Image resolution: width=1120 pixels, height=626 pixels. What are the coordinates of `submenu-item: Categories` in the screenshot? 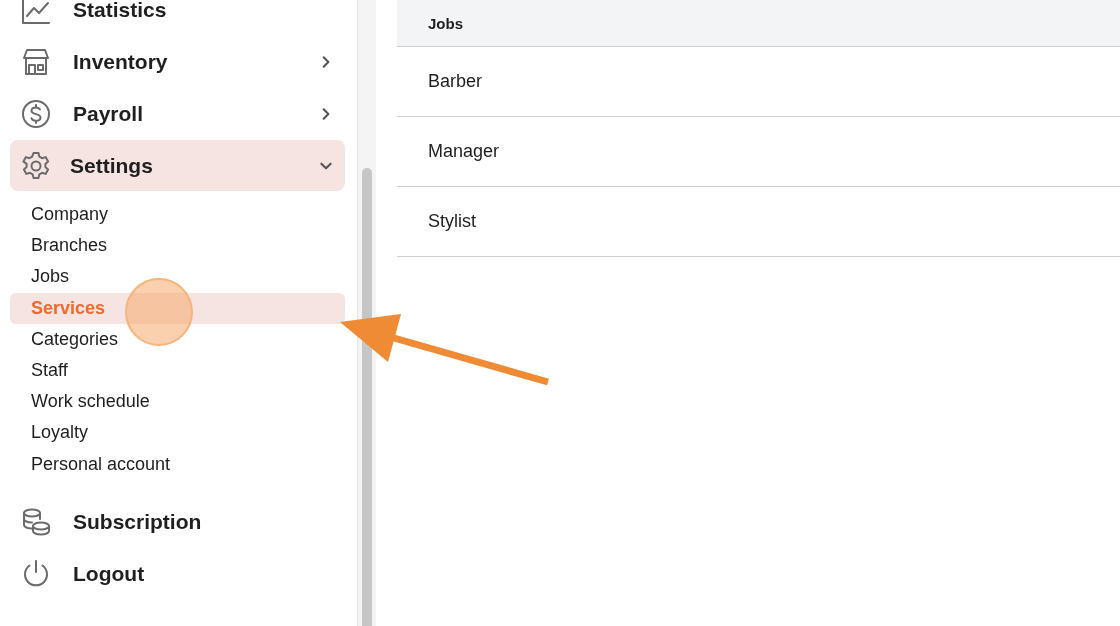 It's located at (177, 339).